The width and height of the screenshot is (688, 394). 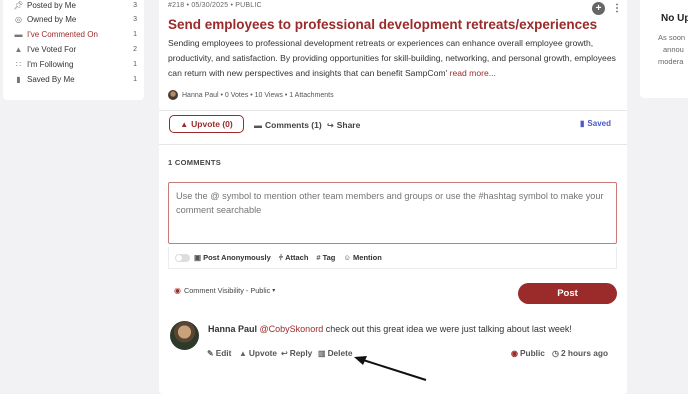 I want to click on comments-count-heading: 1 COMMENTS, so click(x=195, y=162).